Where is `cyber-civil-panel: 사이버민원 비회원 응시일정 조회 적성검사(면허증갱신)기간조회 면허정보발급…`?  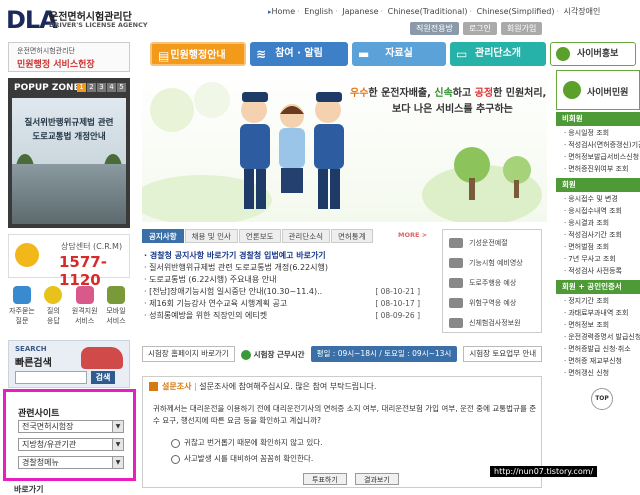
cyber-civil-panel: 사이버민원 비회원 응시일정 조회 적성검사(면허증갱신)기간조회 면허정보발급… is located at coordinates (598, 280).